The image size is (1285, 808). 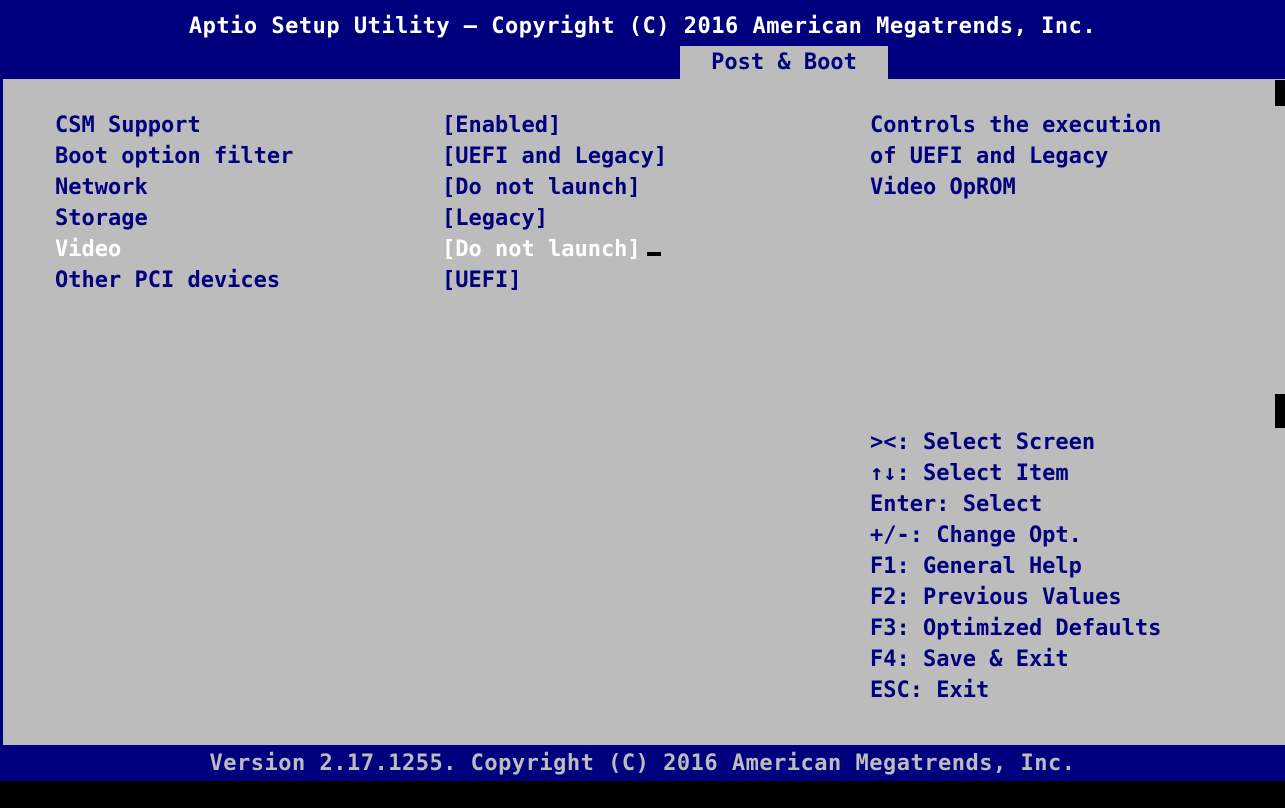 What do you see at coordinates (989, 156) in the screenshot?
I see `help-line: of UEFI and Legacy` at bounding box center [989, 156].